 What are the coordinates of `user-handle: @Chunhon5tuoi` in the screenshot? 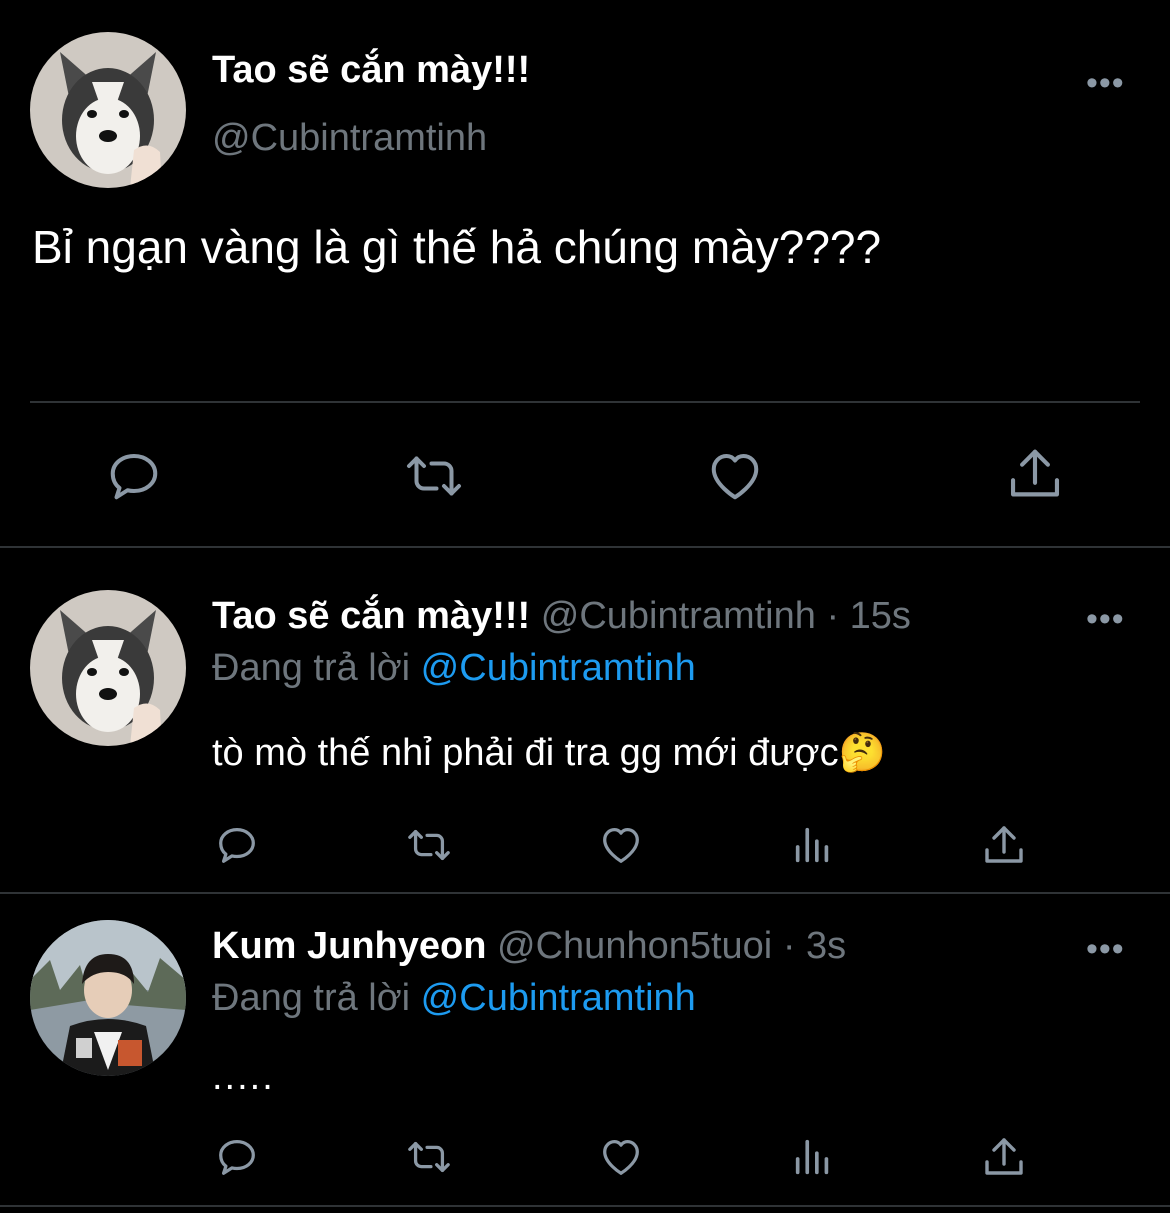 It's located at (634, 946).